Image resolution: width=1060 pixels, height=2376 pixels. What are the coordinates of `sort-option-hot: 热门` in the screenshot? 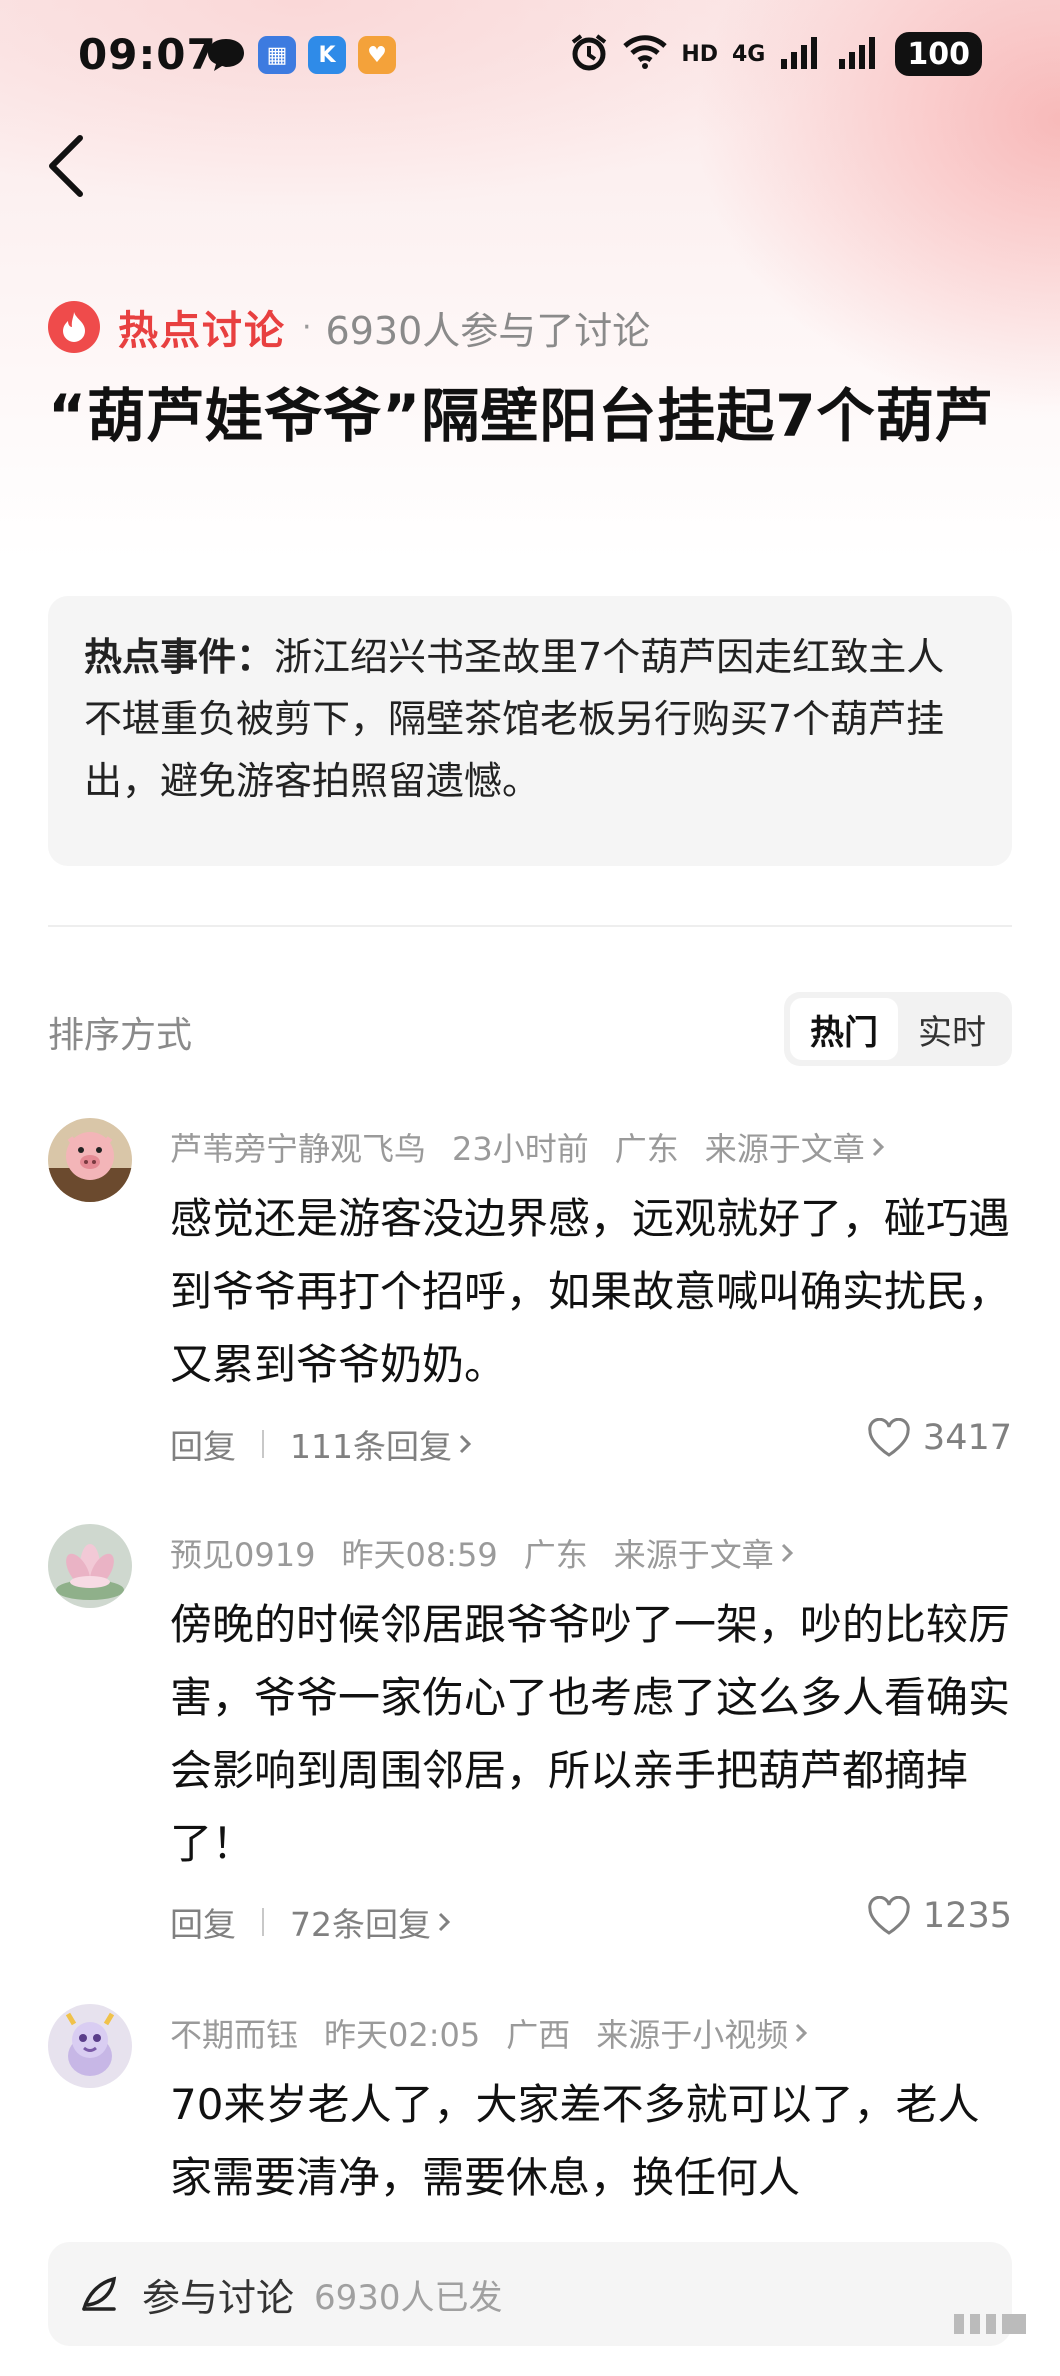 It's located at (844, 1029).